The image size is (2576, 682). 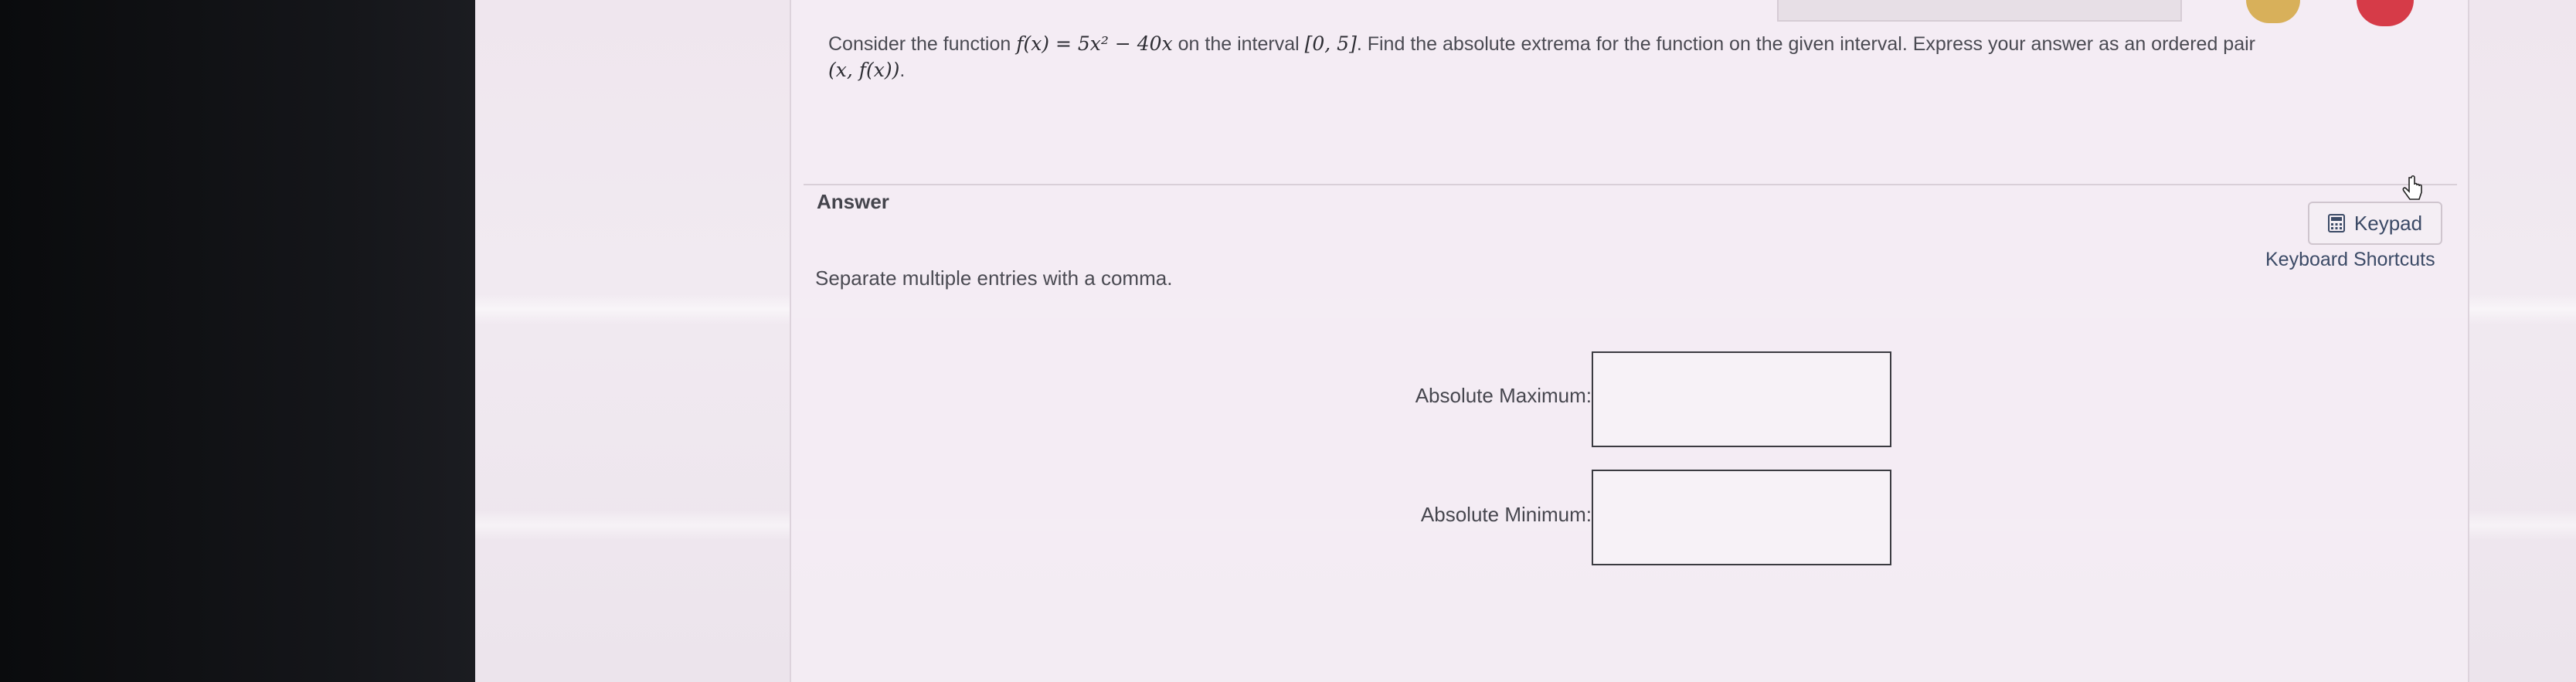 I want to click on absolute-minimum-label: Absolute Minimum:, so click(x=1506, y=514).